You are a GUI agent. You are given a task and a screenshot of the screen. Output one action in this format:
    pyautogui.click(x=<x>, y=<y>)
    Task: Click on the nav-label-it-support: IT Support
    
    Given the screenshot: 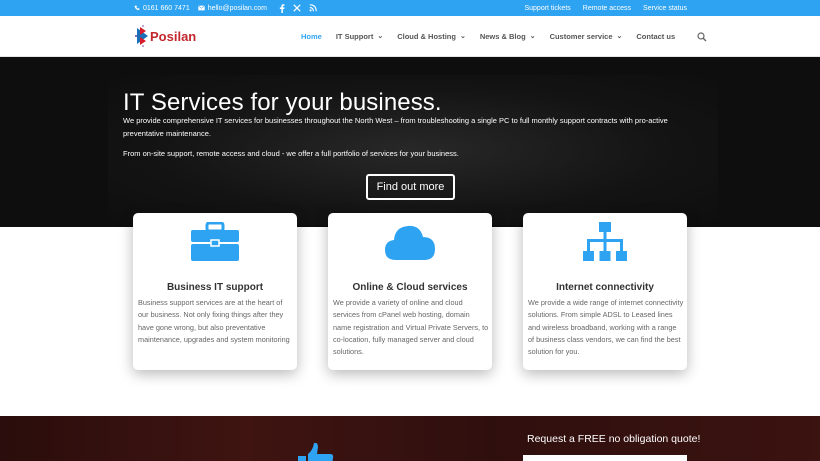 What is the action you would take?
    pyautogui.click(x=354, y=36)
    